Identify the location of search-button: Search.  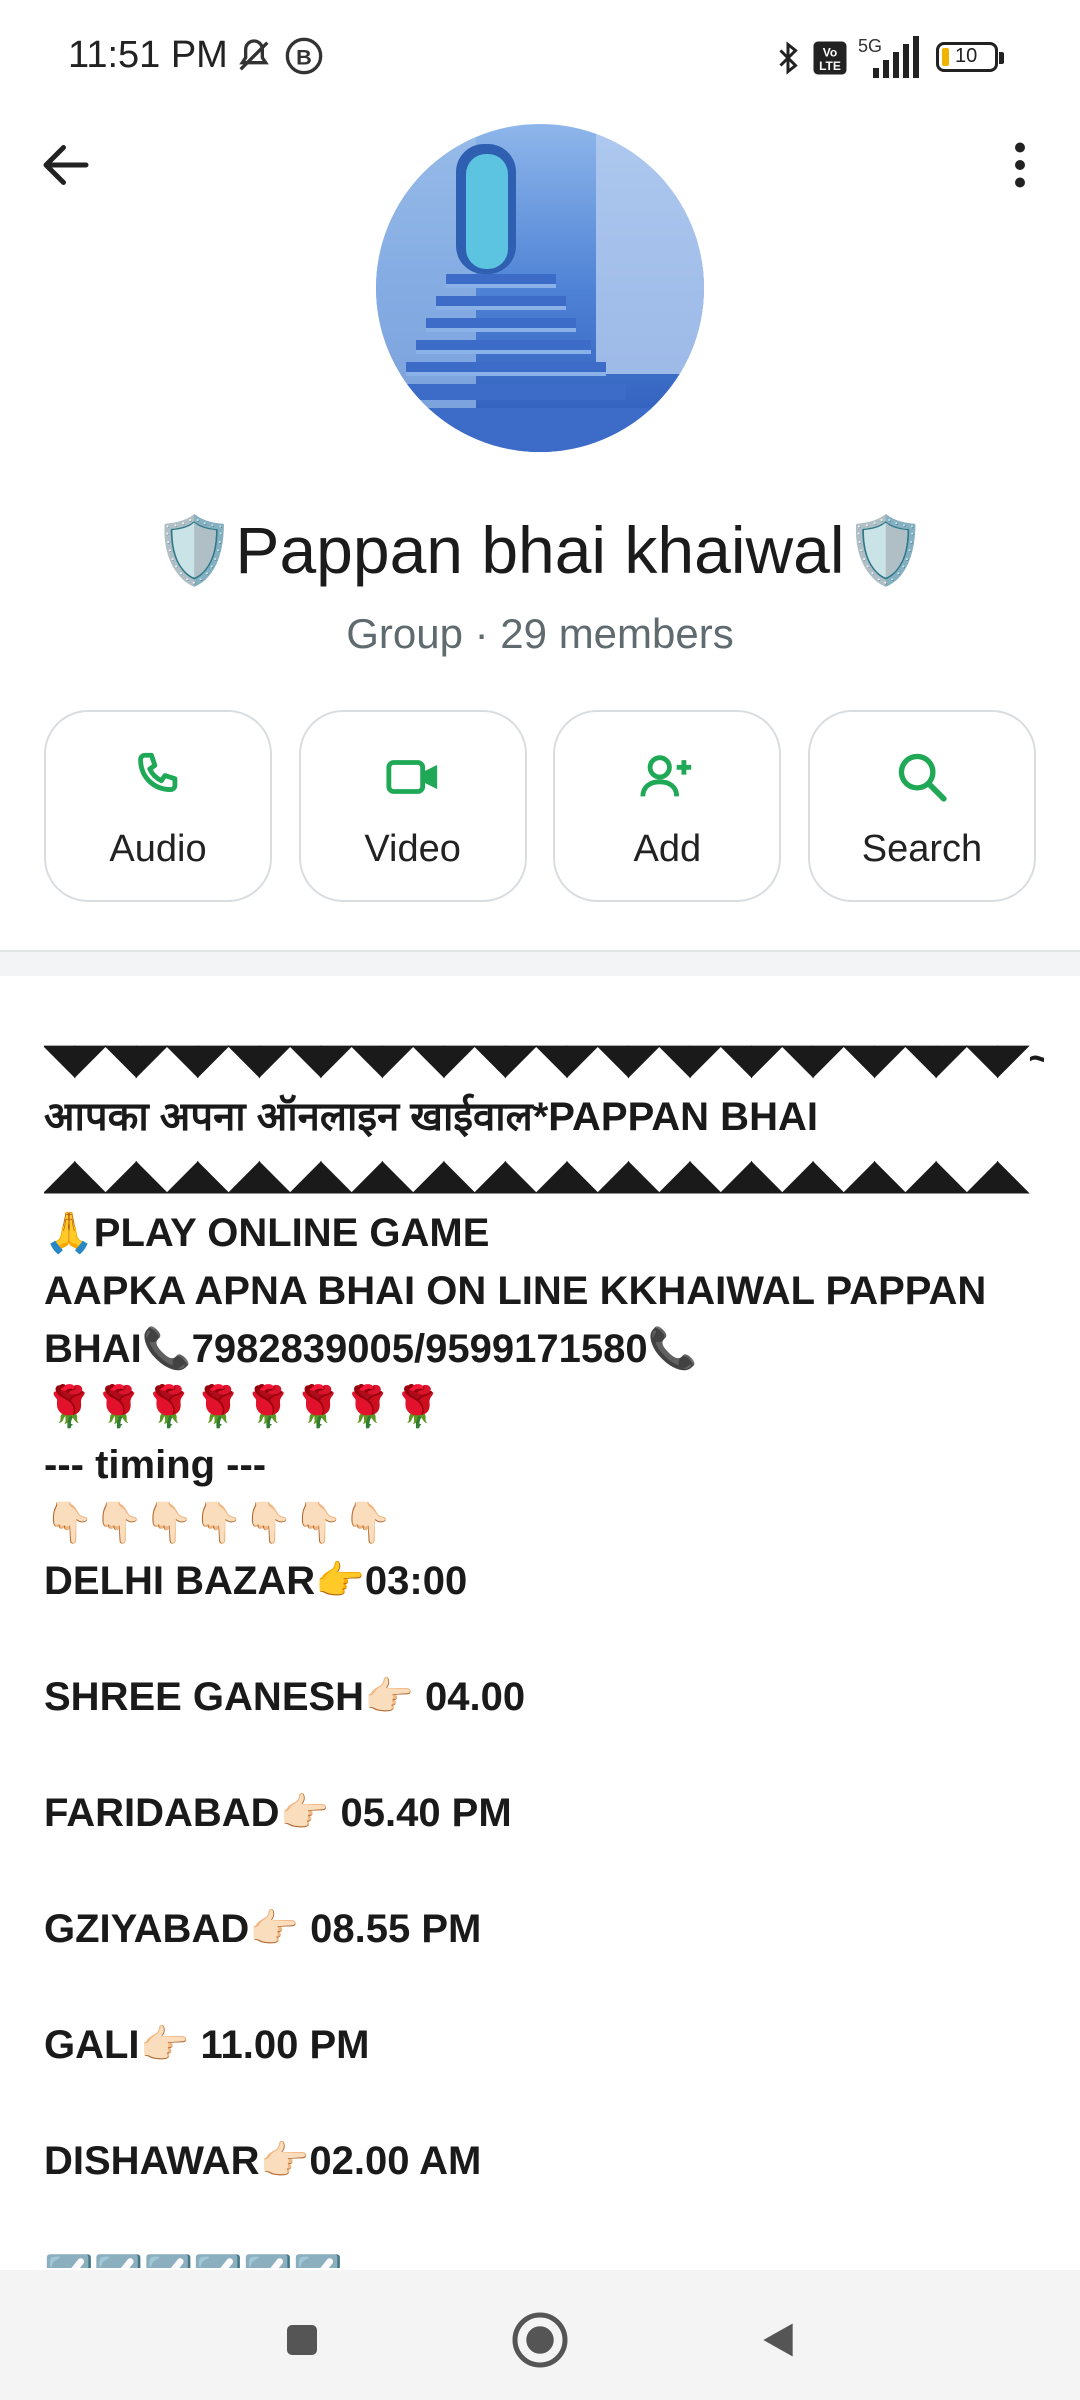
(921, 806).